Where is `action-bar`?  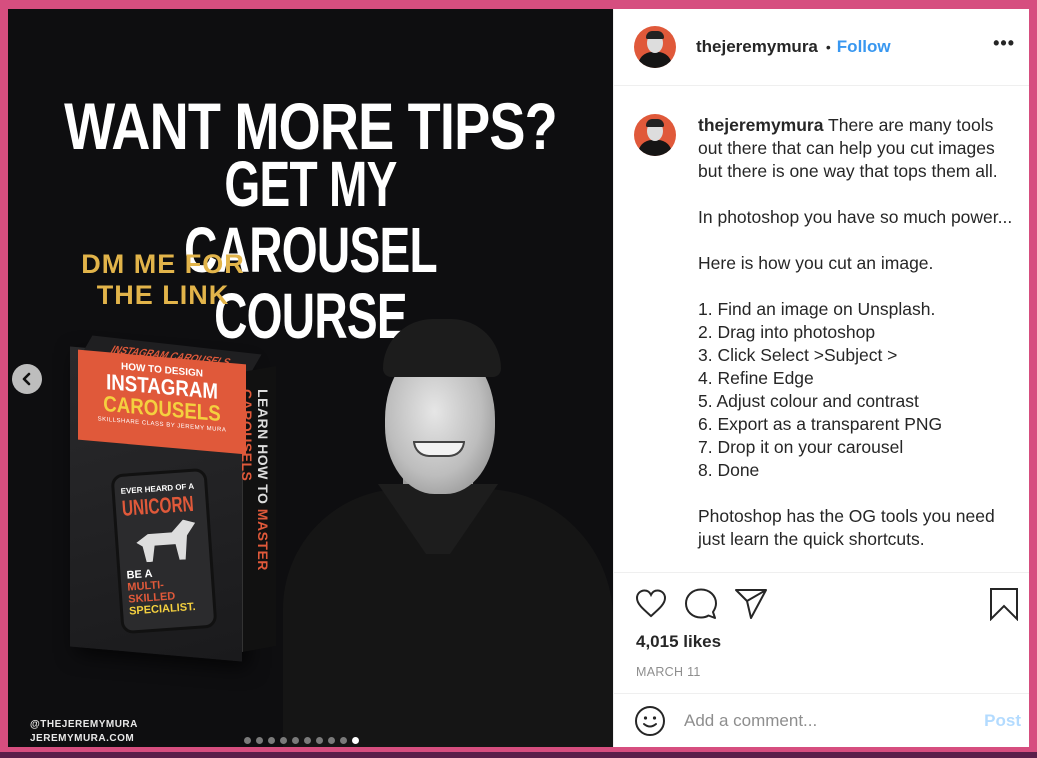 action-bar is located at coordinates (827, 605).